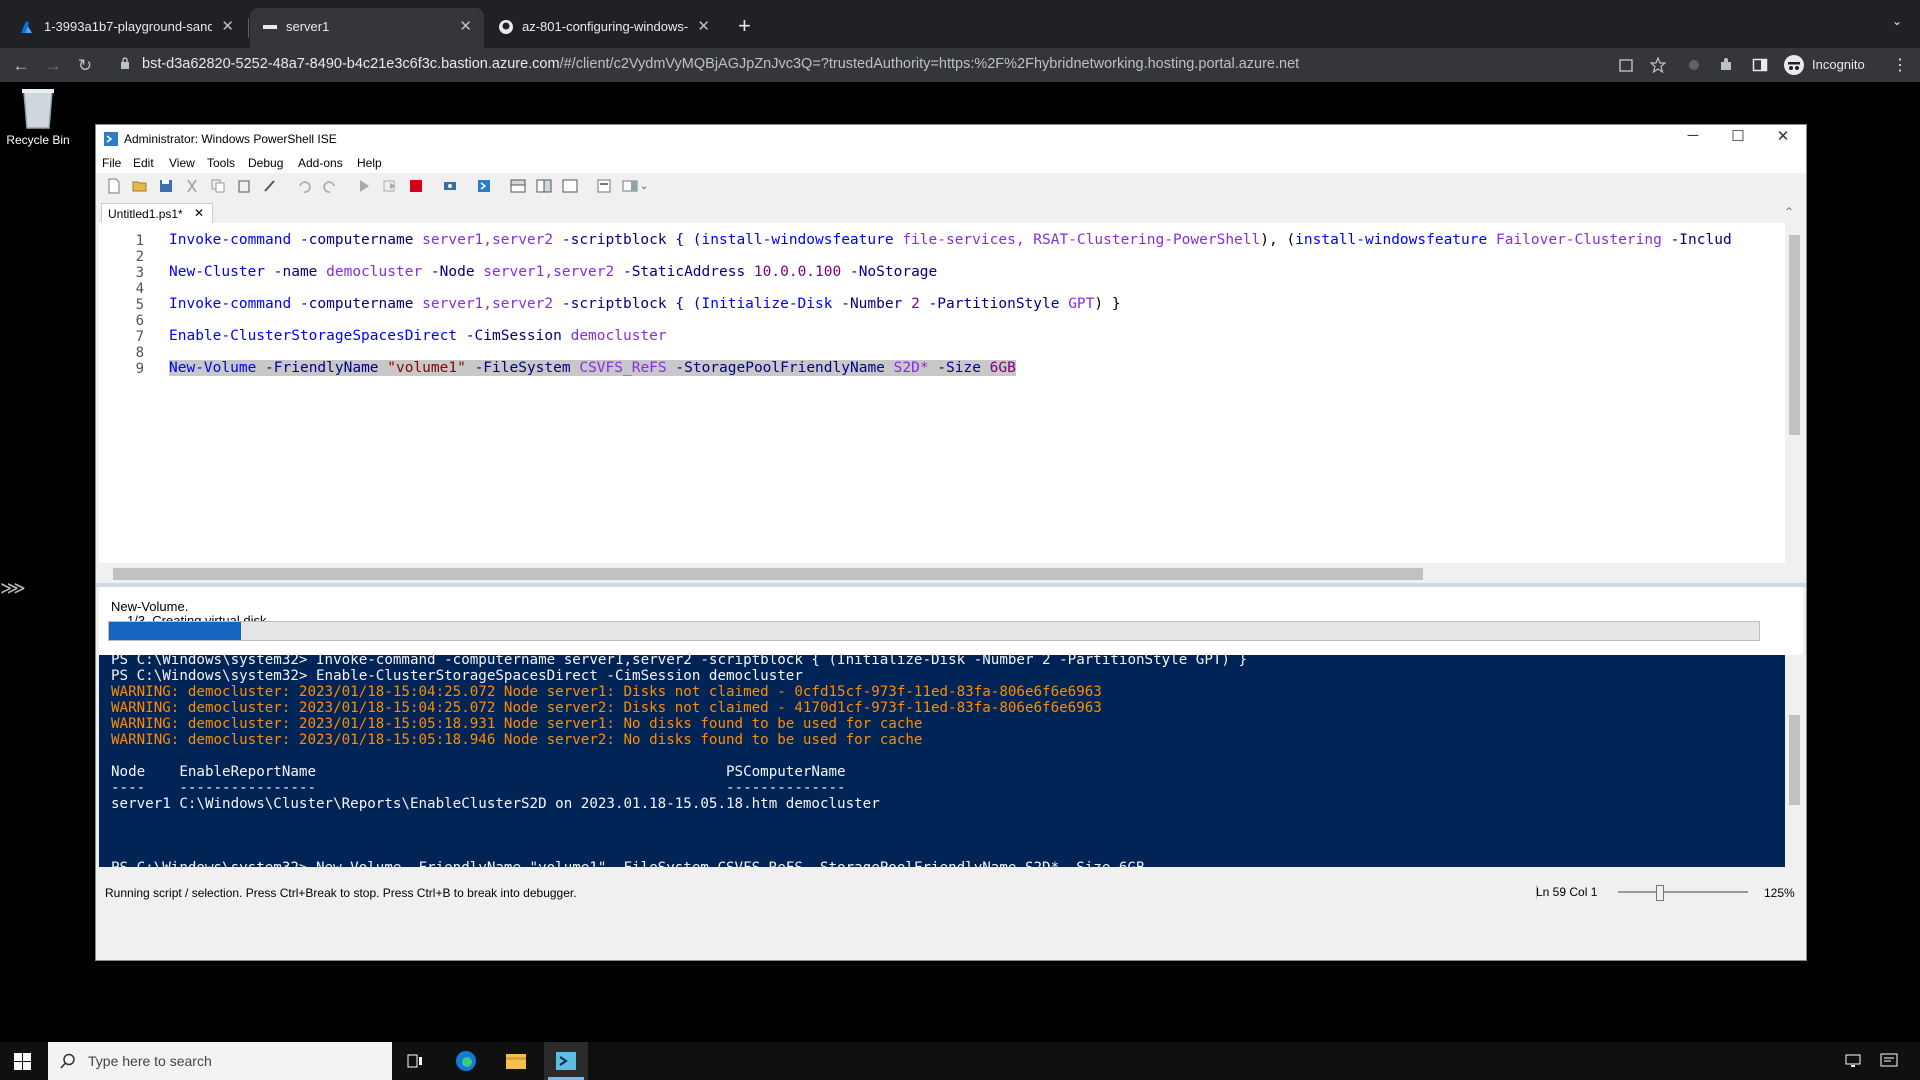 This screenshot has height=1080, width=1920. I want to click on windows-start-icon, so click(22, 1061).